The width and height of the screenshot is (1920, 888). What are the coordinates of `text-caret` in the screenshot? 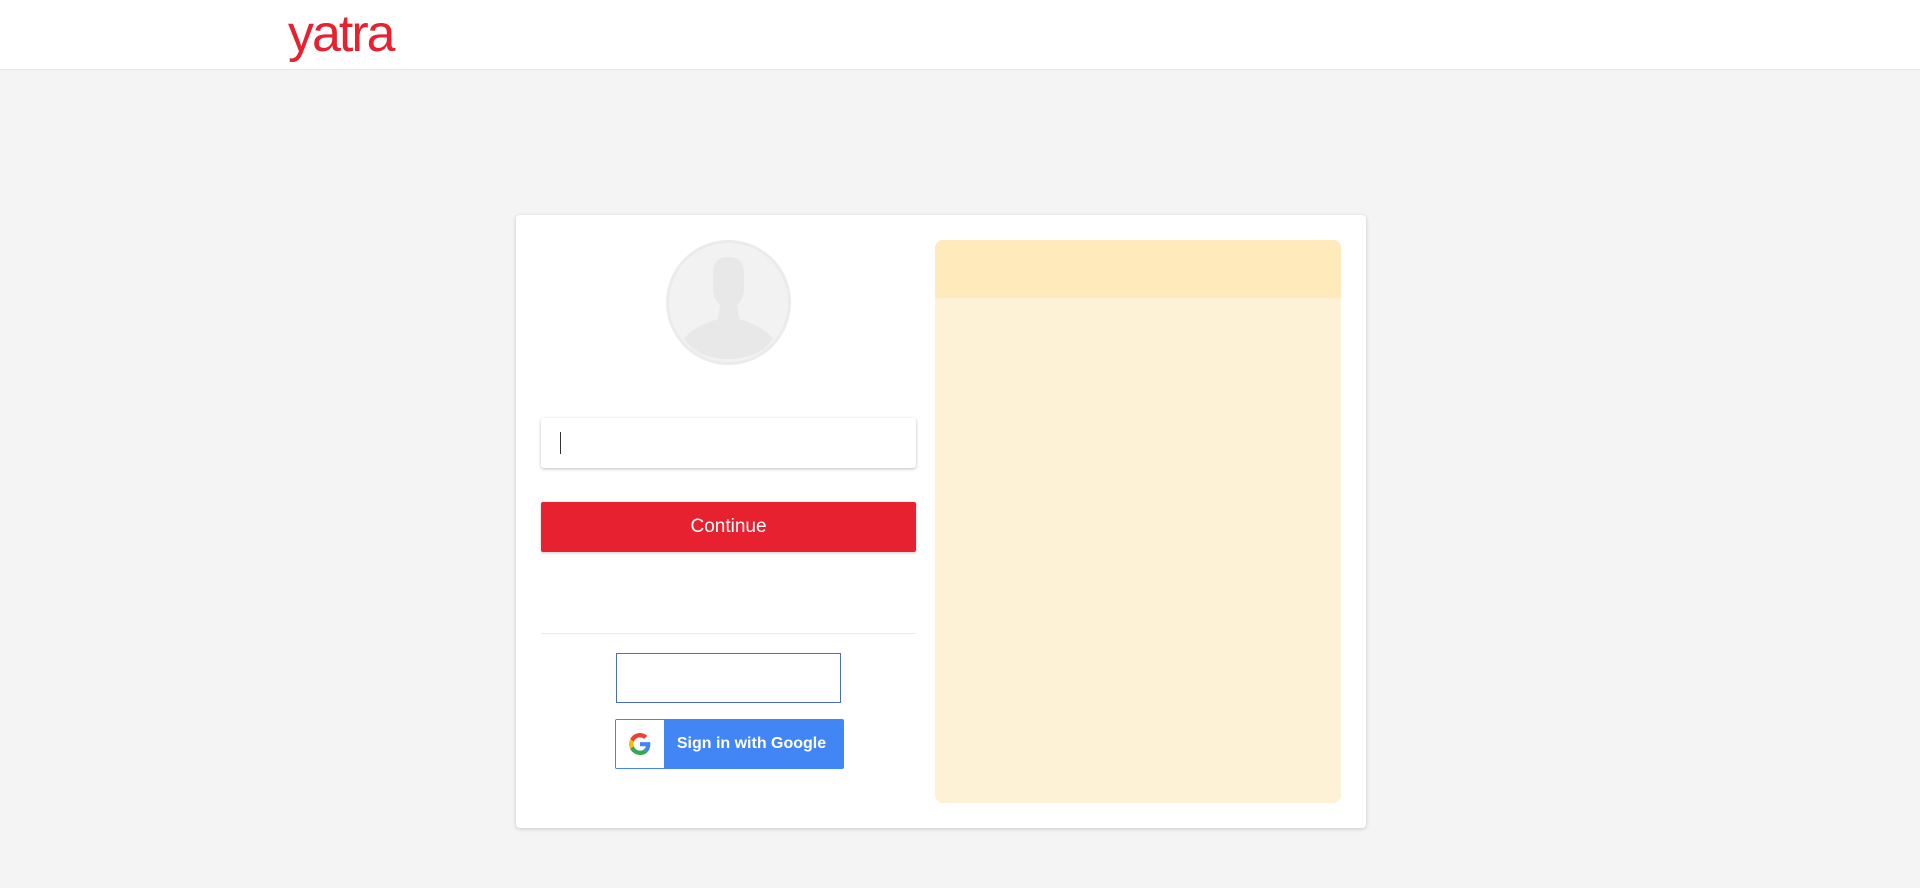 It's located at (560, 443).